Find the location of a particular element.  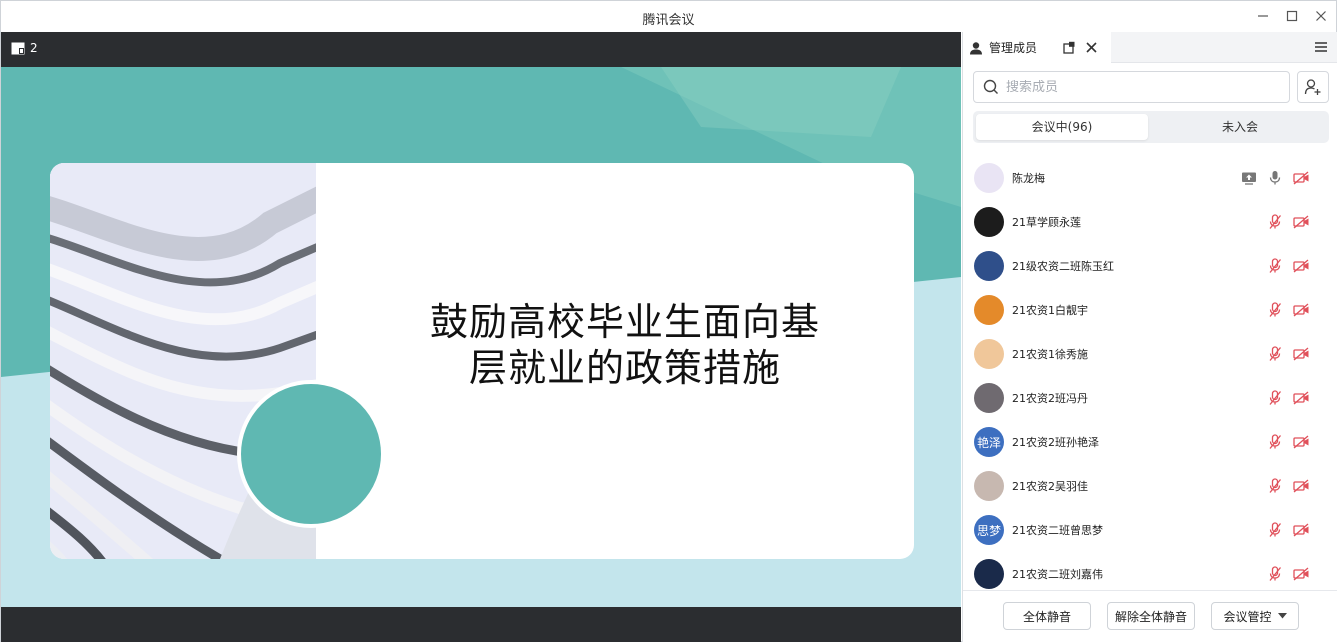

member-name: 21级农资二班陈玉红 is located at coordinates (1063, 266).